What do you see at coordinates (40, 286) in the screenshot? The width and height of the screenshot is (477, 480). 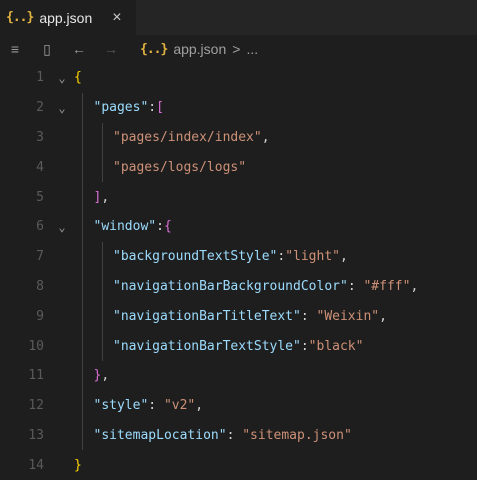 I see `line-number: 8` at bounding box center [40, 286].